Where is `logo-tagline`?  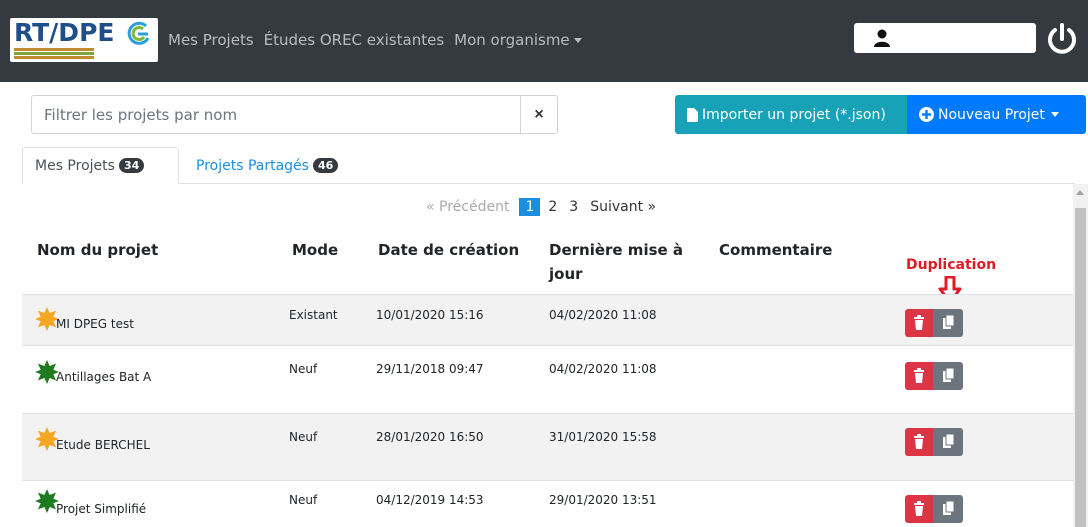
logo-tagline is located at coordinates (54, 49).